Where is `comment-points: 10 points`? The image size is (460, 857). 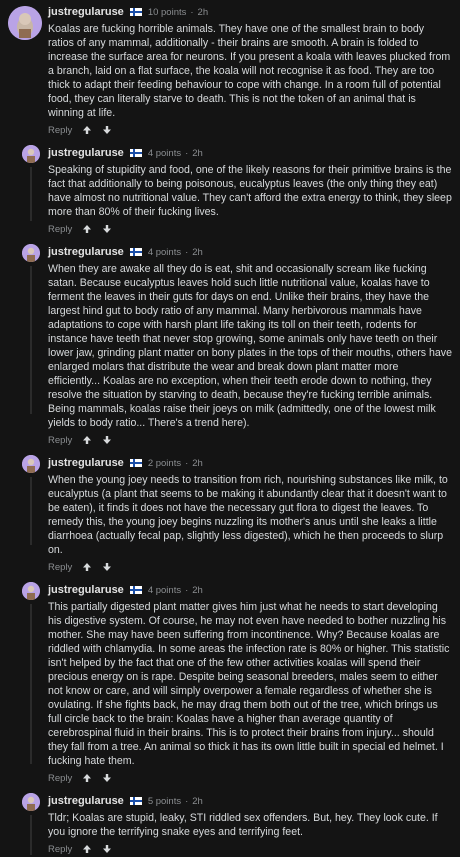
comment-points: 10 points is located at coordinates (167, 12).